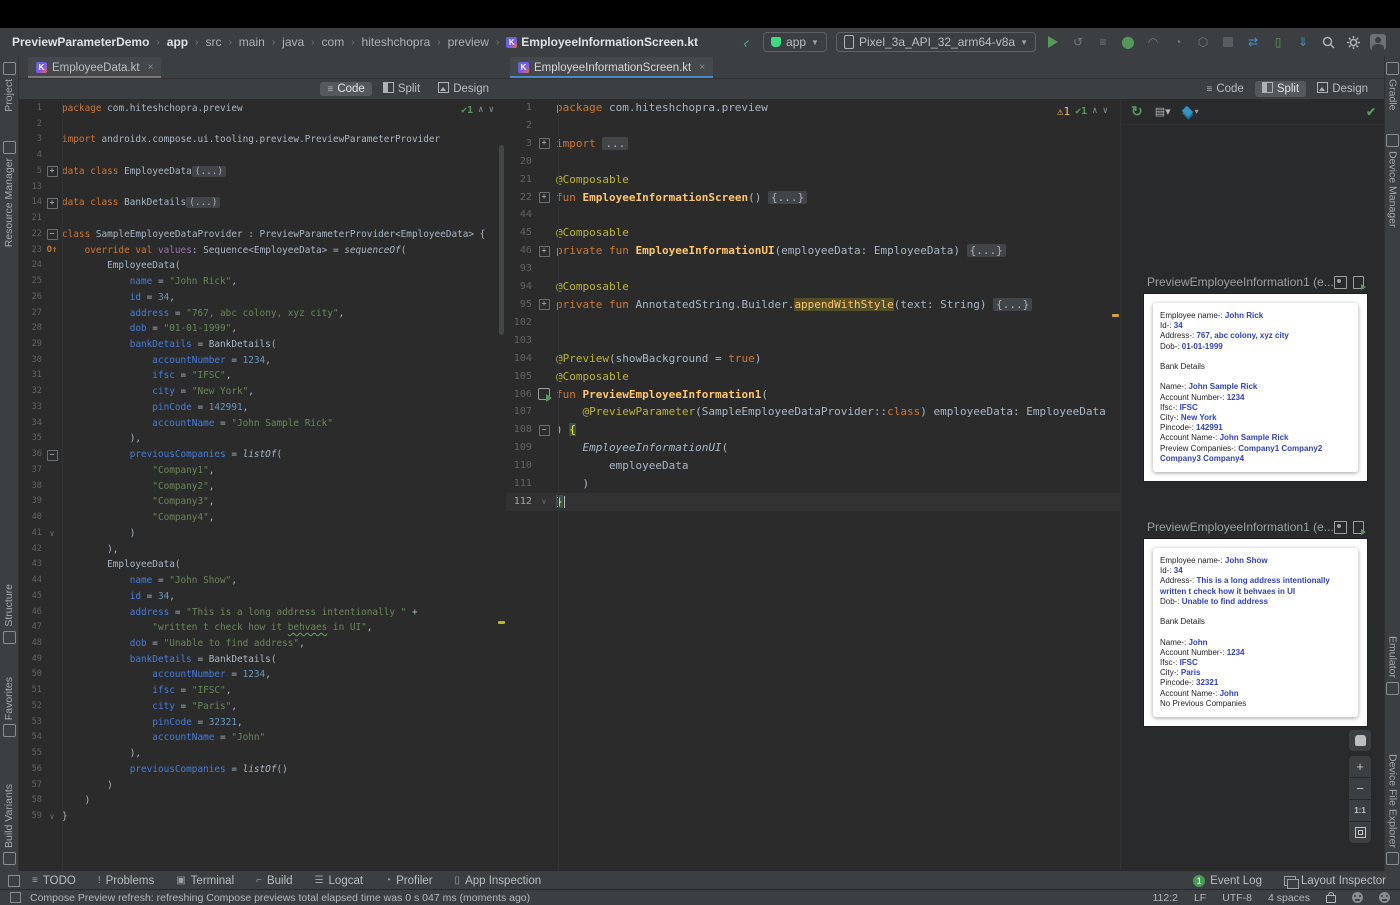  What do you see at coordinates (262, 502) in the screenshot?
I see `code-line: 39 "Company3",` at bounding box center [262, 502].